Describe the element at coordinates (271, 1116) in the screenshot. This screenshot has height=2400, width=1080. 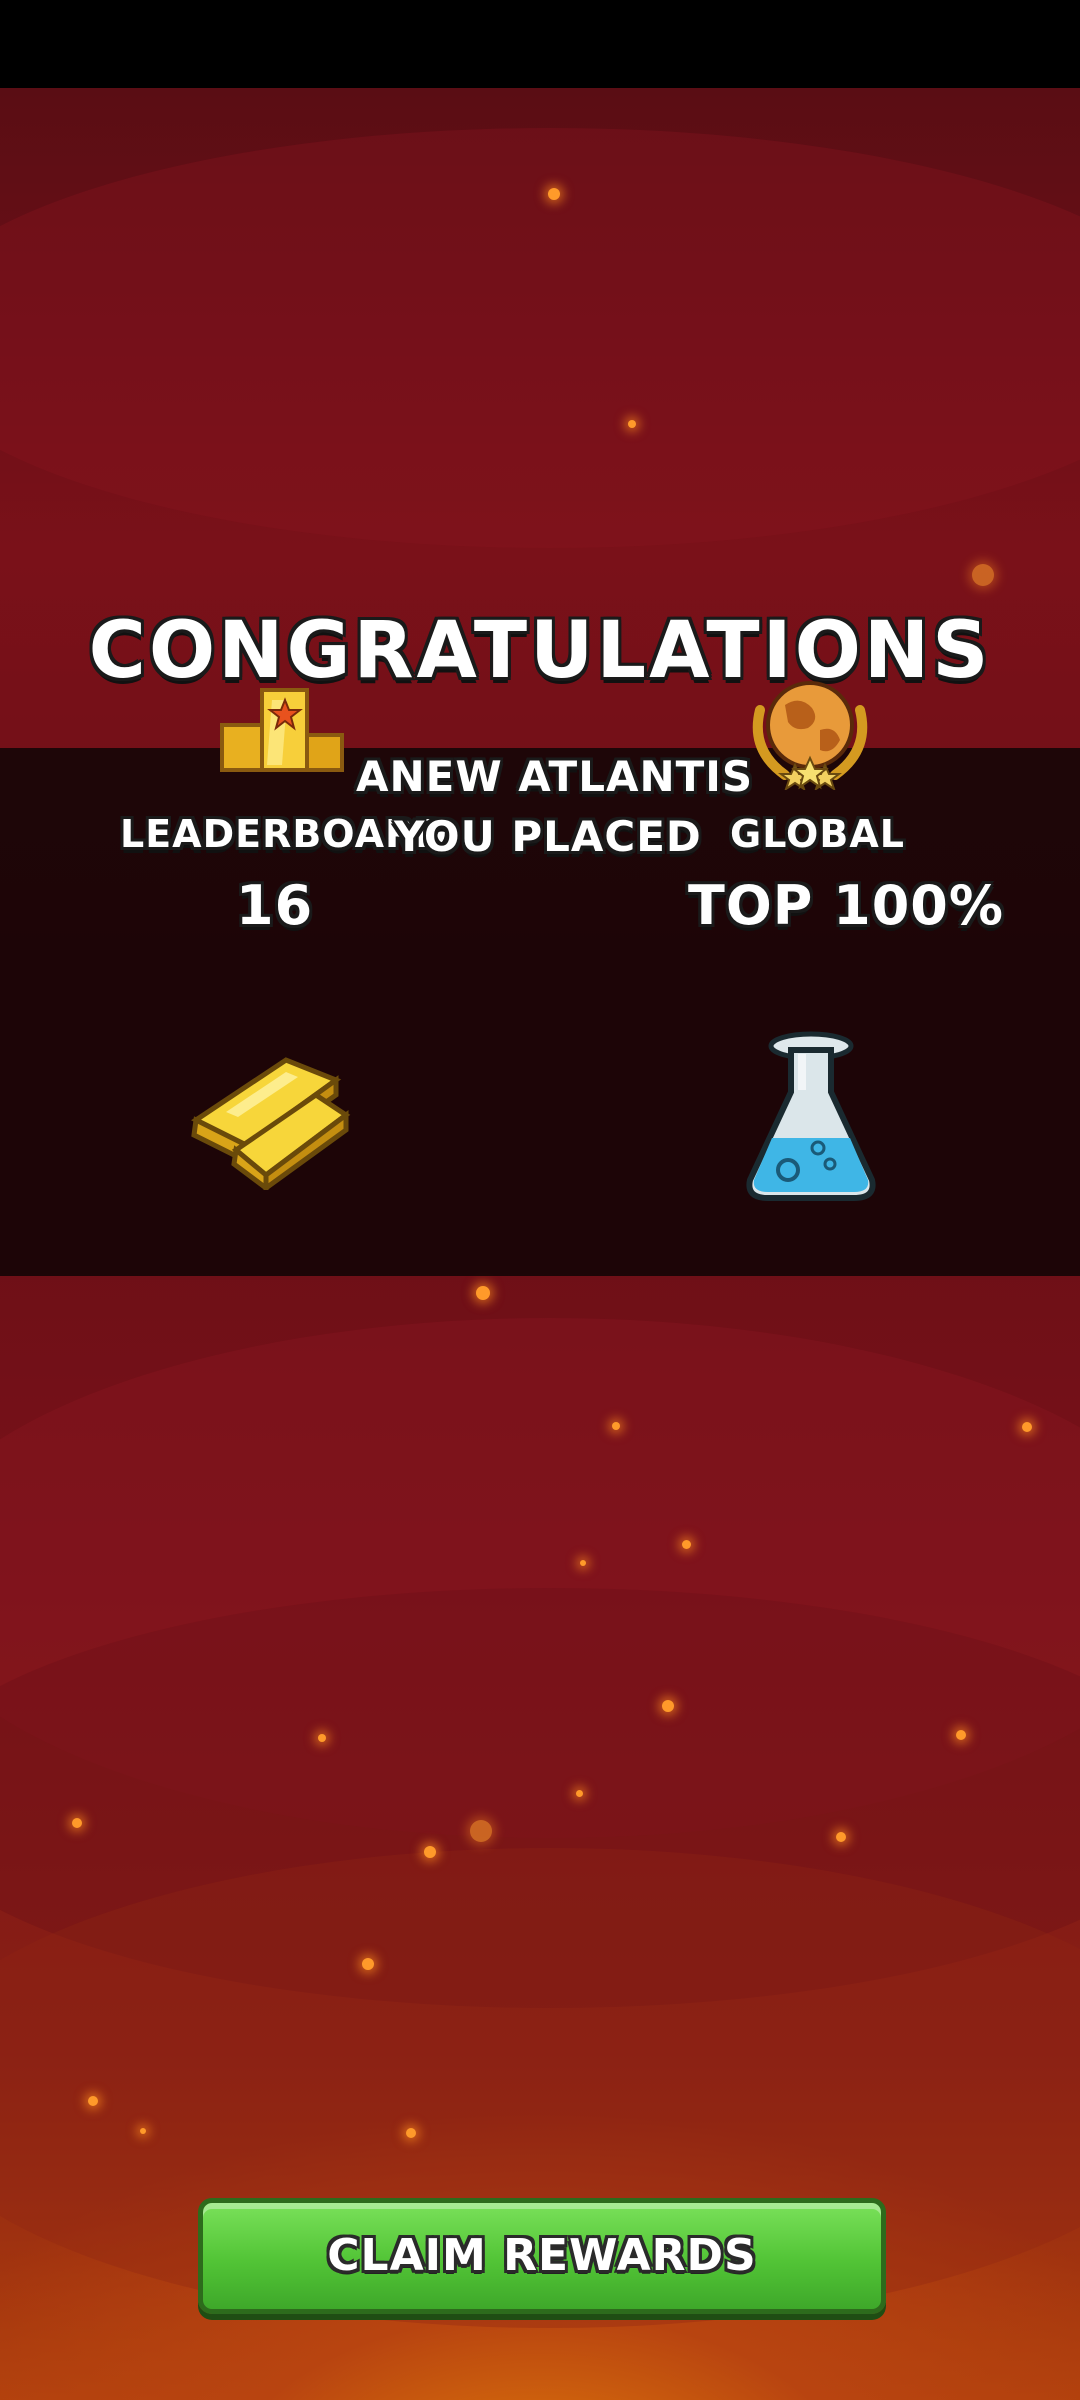
I see `gold-bars-icon` at that location.